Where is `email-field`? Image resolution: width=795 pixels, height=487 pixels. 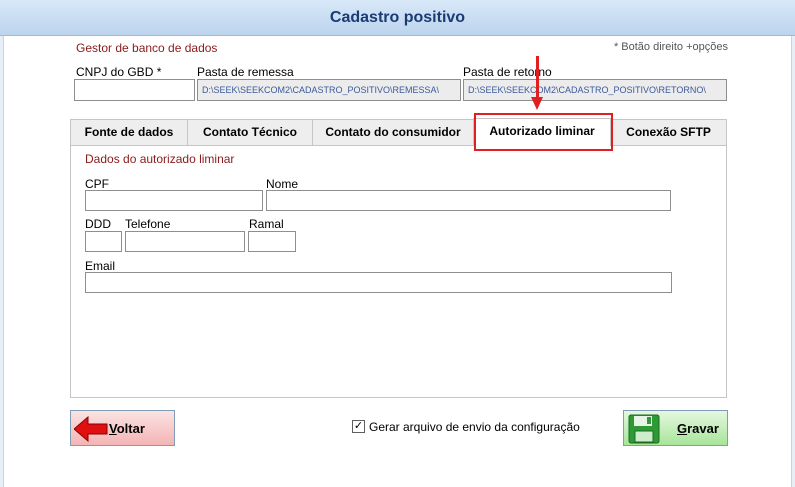
email-field is located at coordinates (378, 282).